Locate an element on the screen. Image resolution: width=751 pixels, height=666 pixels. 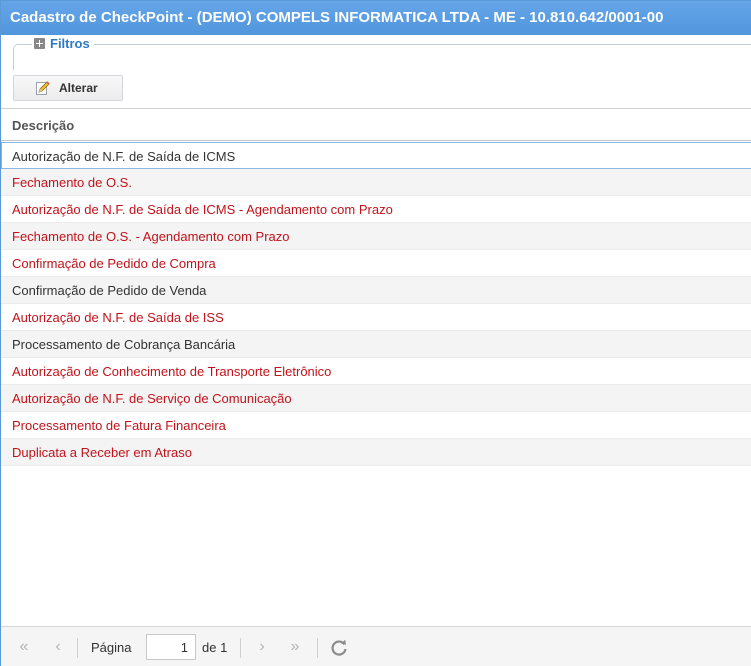
page-number-input is located at coordinates (171, 647).